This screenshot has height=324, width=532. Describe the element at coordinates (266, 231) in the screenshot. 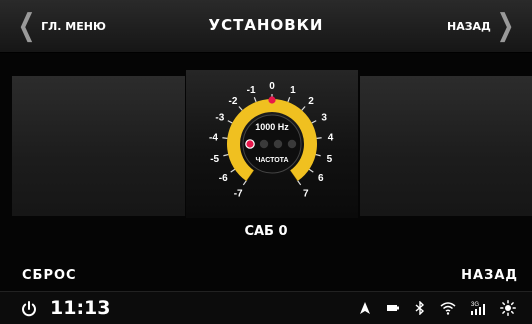

I see `subwoofer-value-label: САБ 0` at that location.